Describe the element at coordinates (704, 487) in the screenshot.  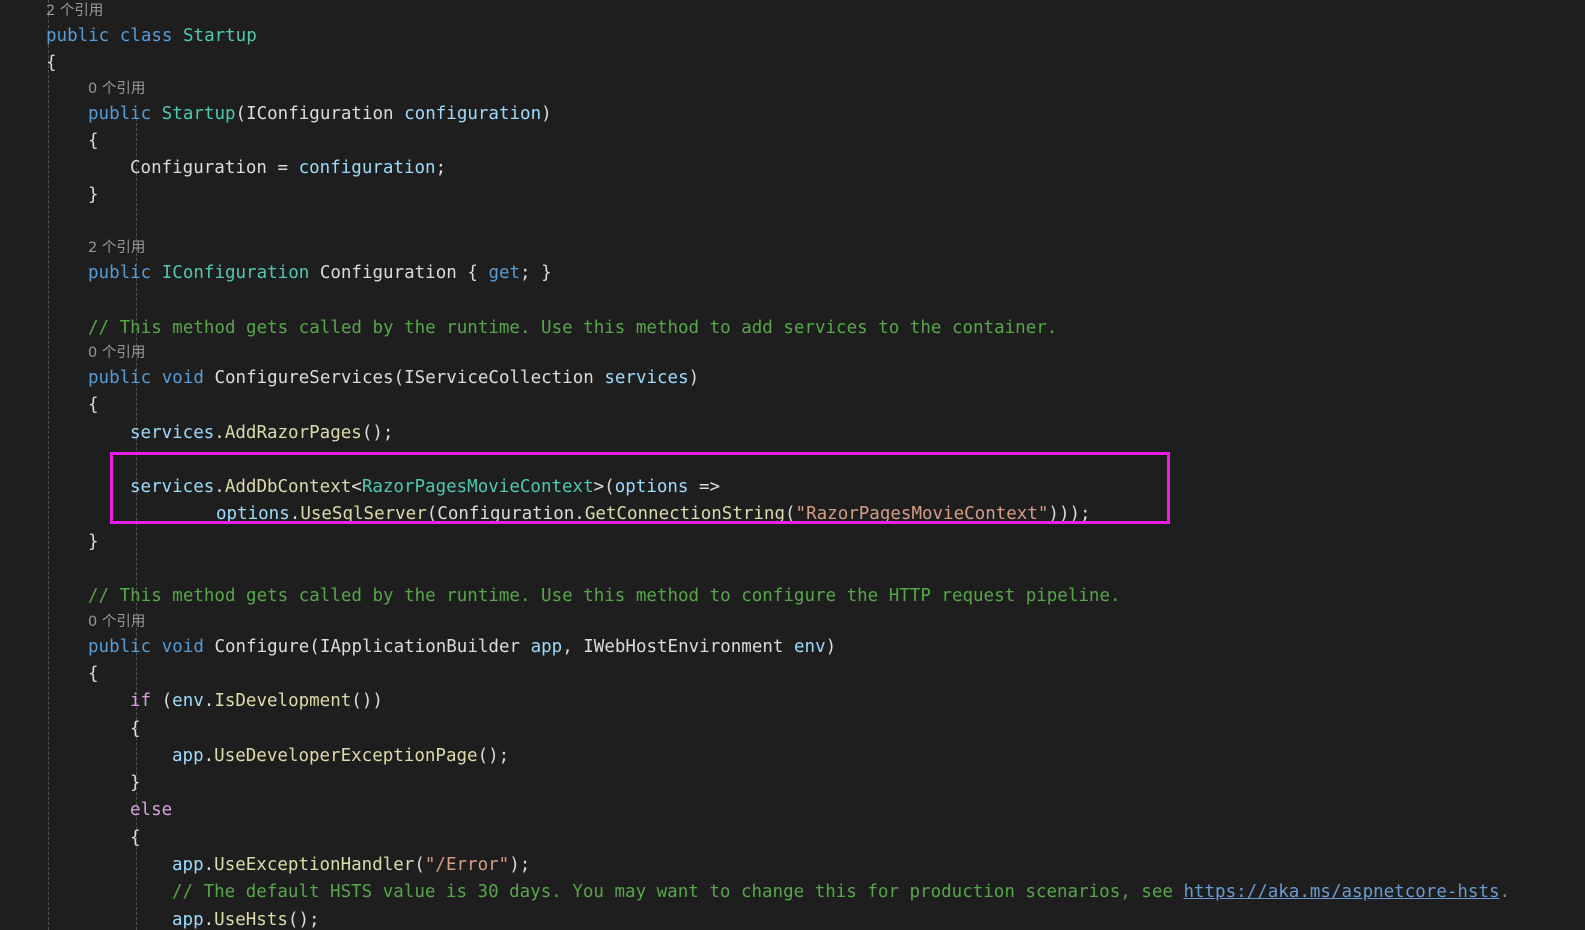
I see `lambda-arrow: =>` at that location.